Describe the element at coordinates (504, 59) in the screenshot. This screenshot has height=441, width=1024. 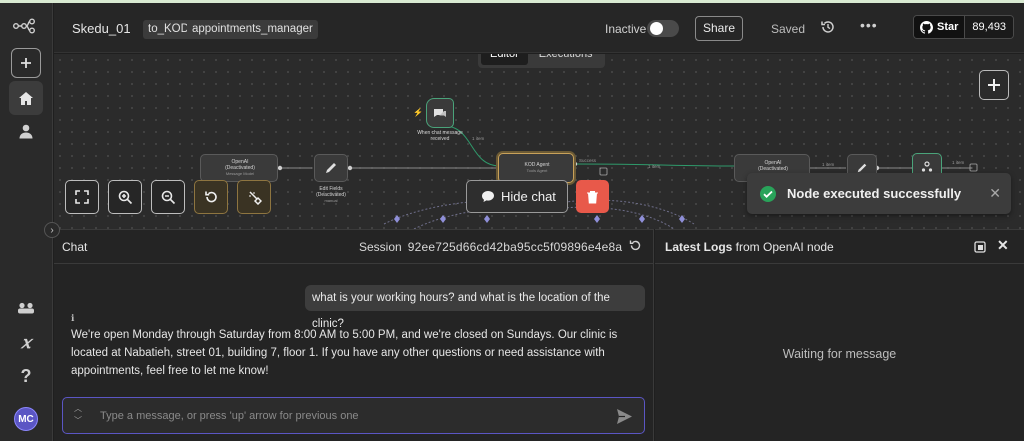
I see `tab-editor: Editor` at that location.